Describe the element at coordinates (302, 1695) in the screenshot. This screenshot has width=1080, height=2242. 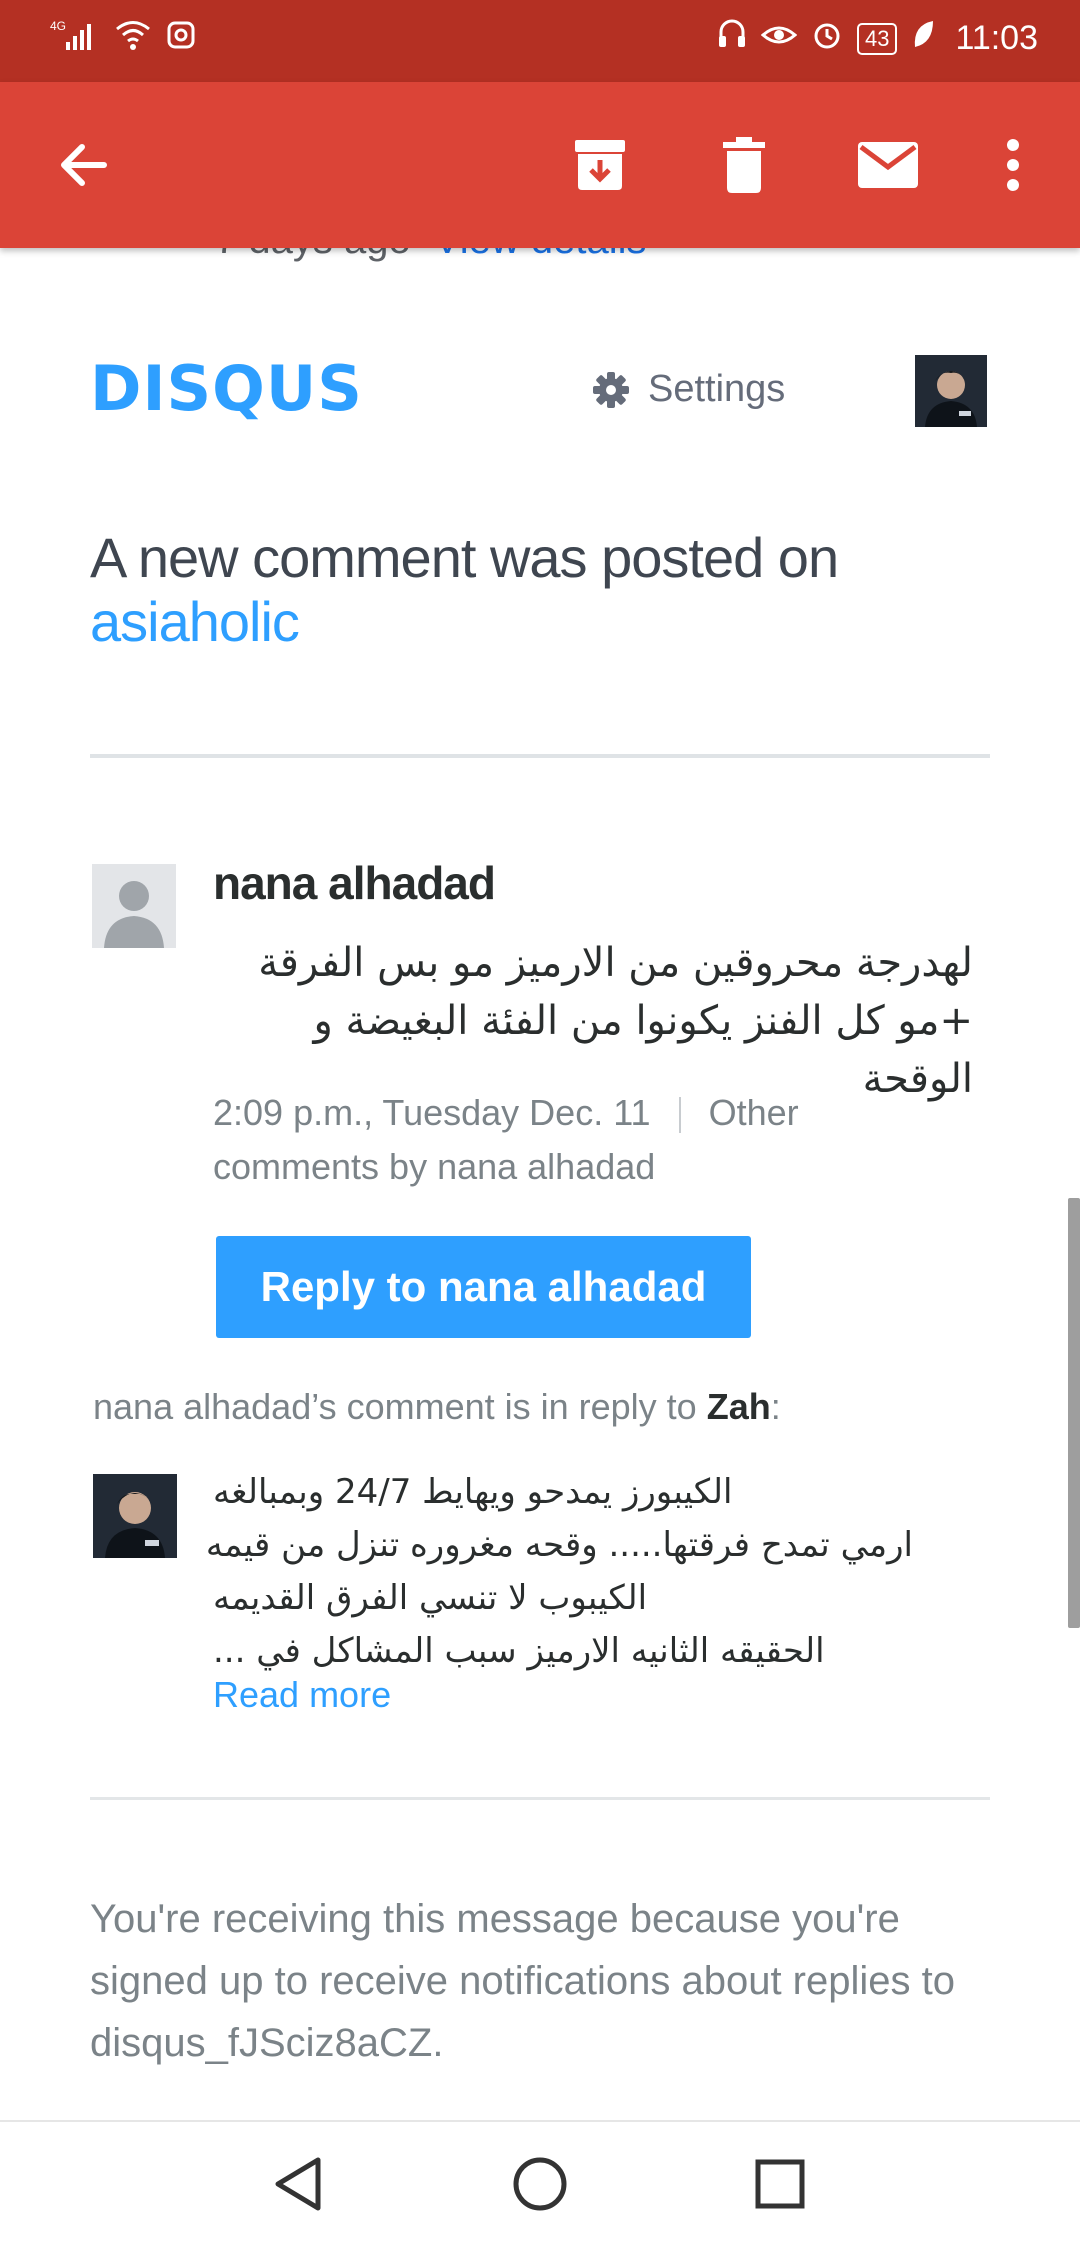
I see `read-more-link: Read more` at that location.